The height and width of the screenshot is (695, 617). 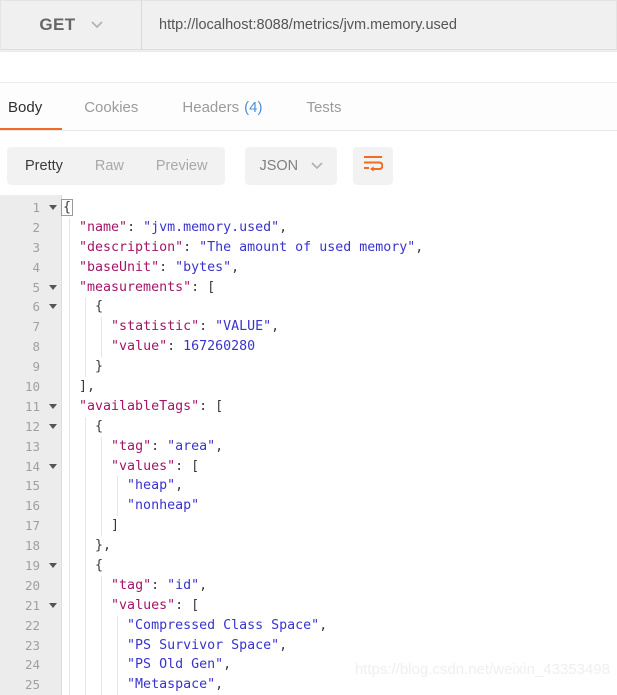 I want to click on token-punc: }, so click(x=99, y=367).